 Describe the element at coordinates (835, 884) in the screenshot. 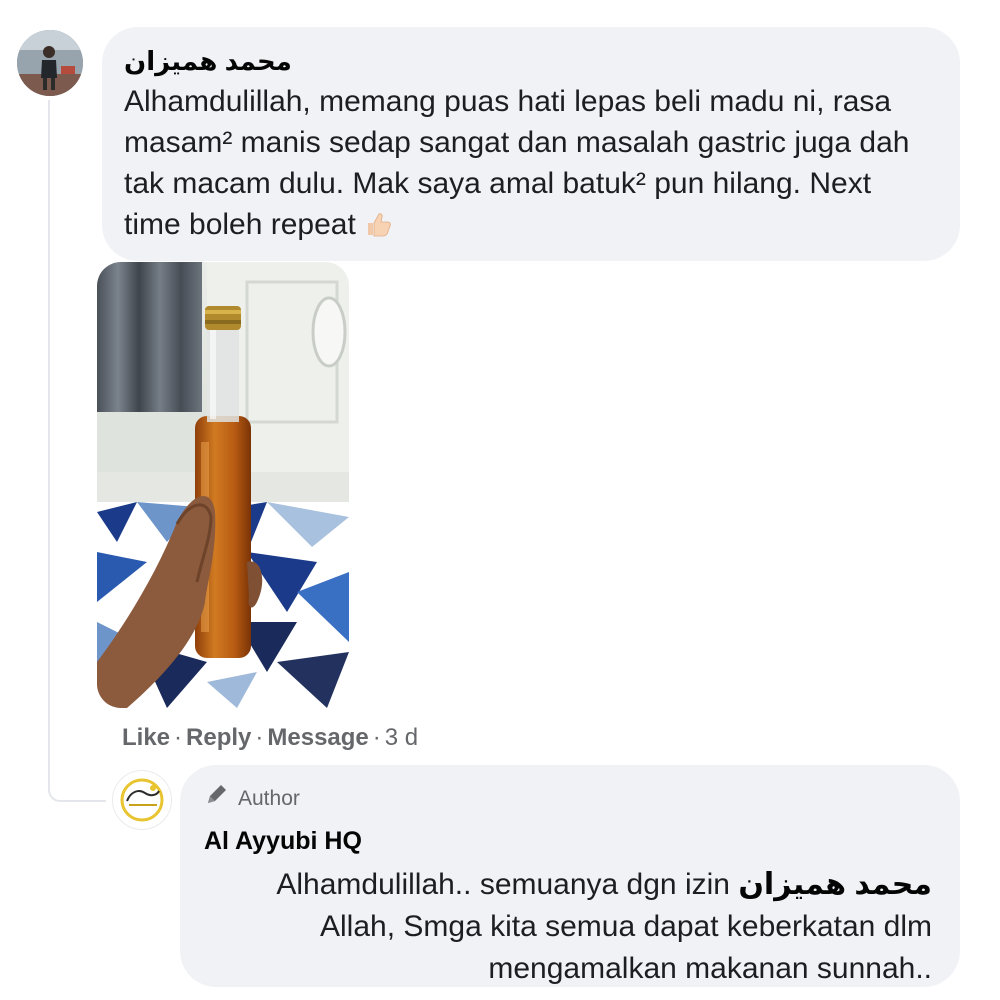

I see `mention-link: محمد هميزان` at that location.